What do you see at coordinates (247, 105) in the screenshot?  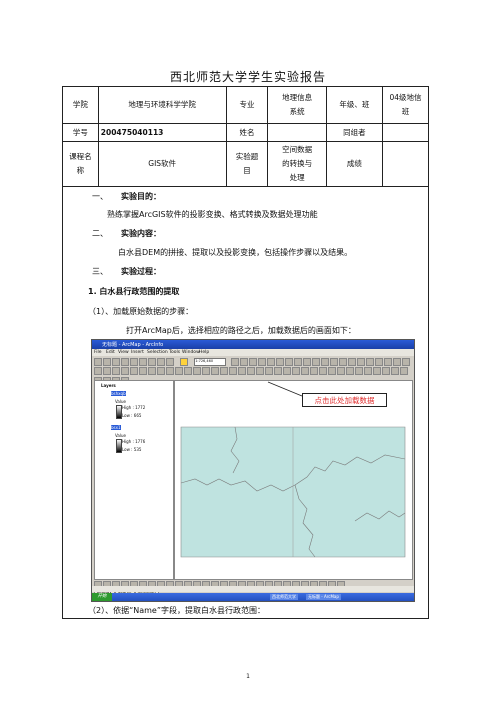 I see `label-major: 专业` at bounding box center [247, 105].